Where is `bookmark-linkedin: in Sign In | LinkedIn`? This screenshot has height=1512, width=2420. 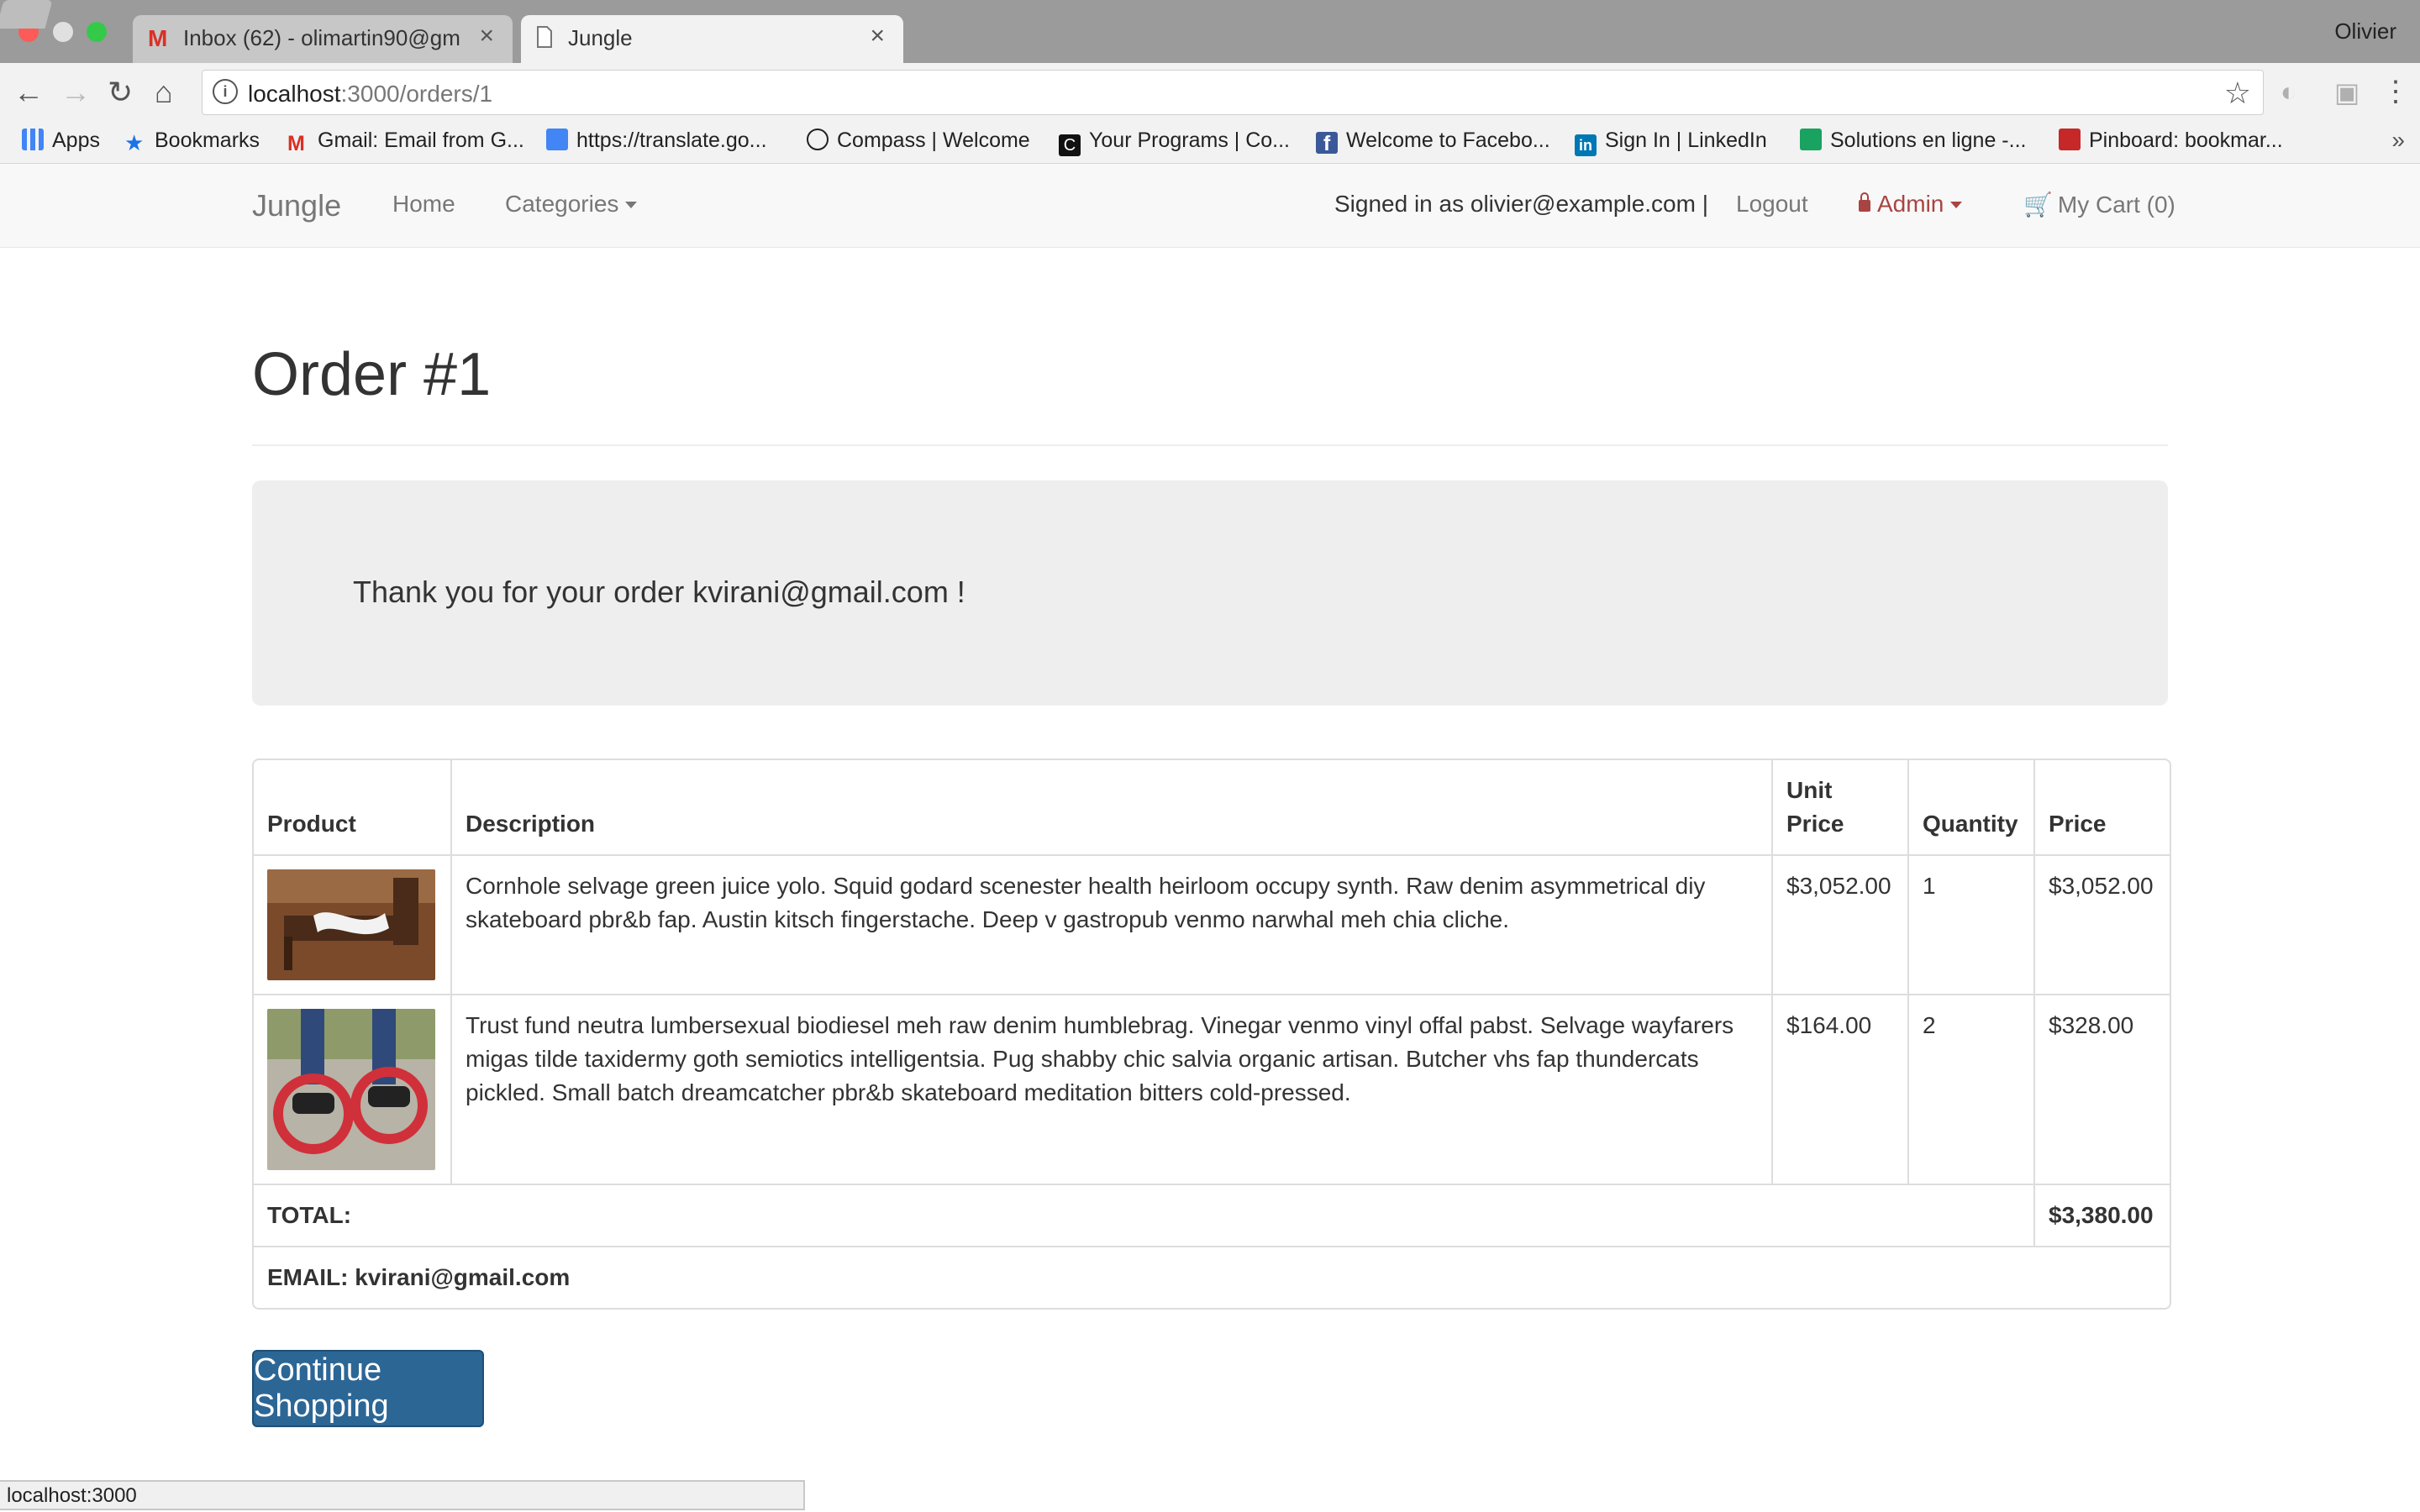
bookmark-linkedin: in Sign In | LinkedIn is located at coordinates (1671, 142).